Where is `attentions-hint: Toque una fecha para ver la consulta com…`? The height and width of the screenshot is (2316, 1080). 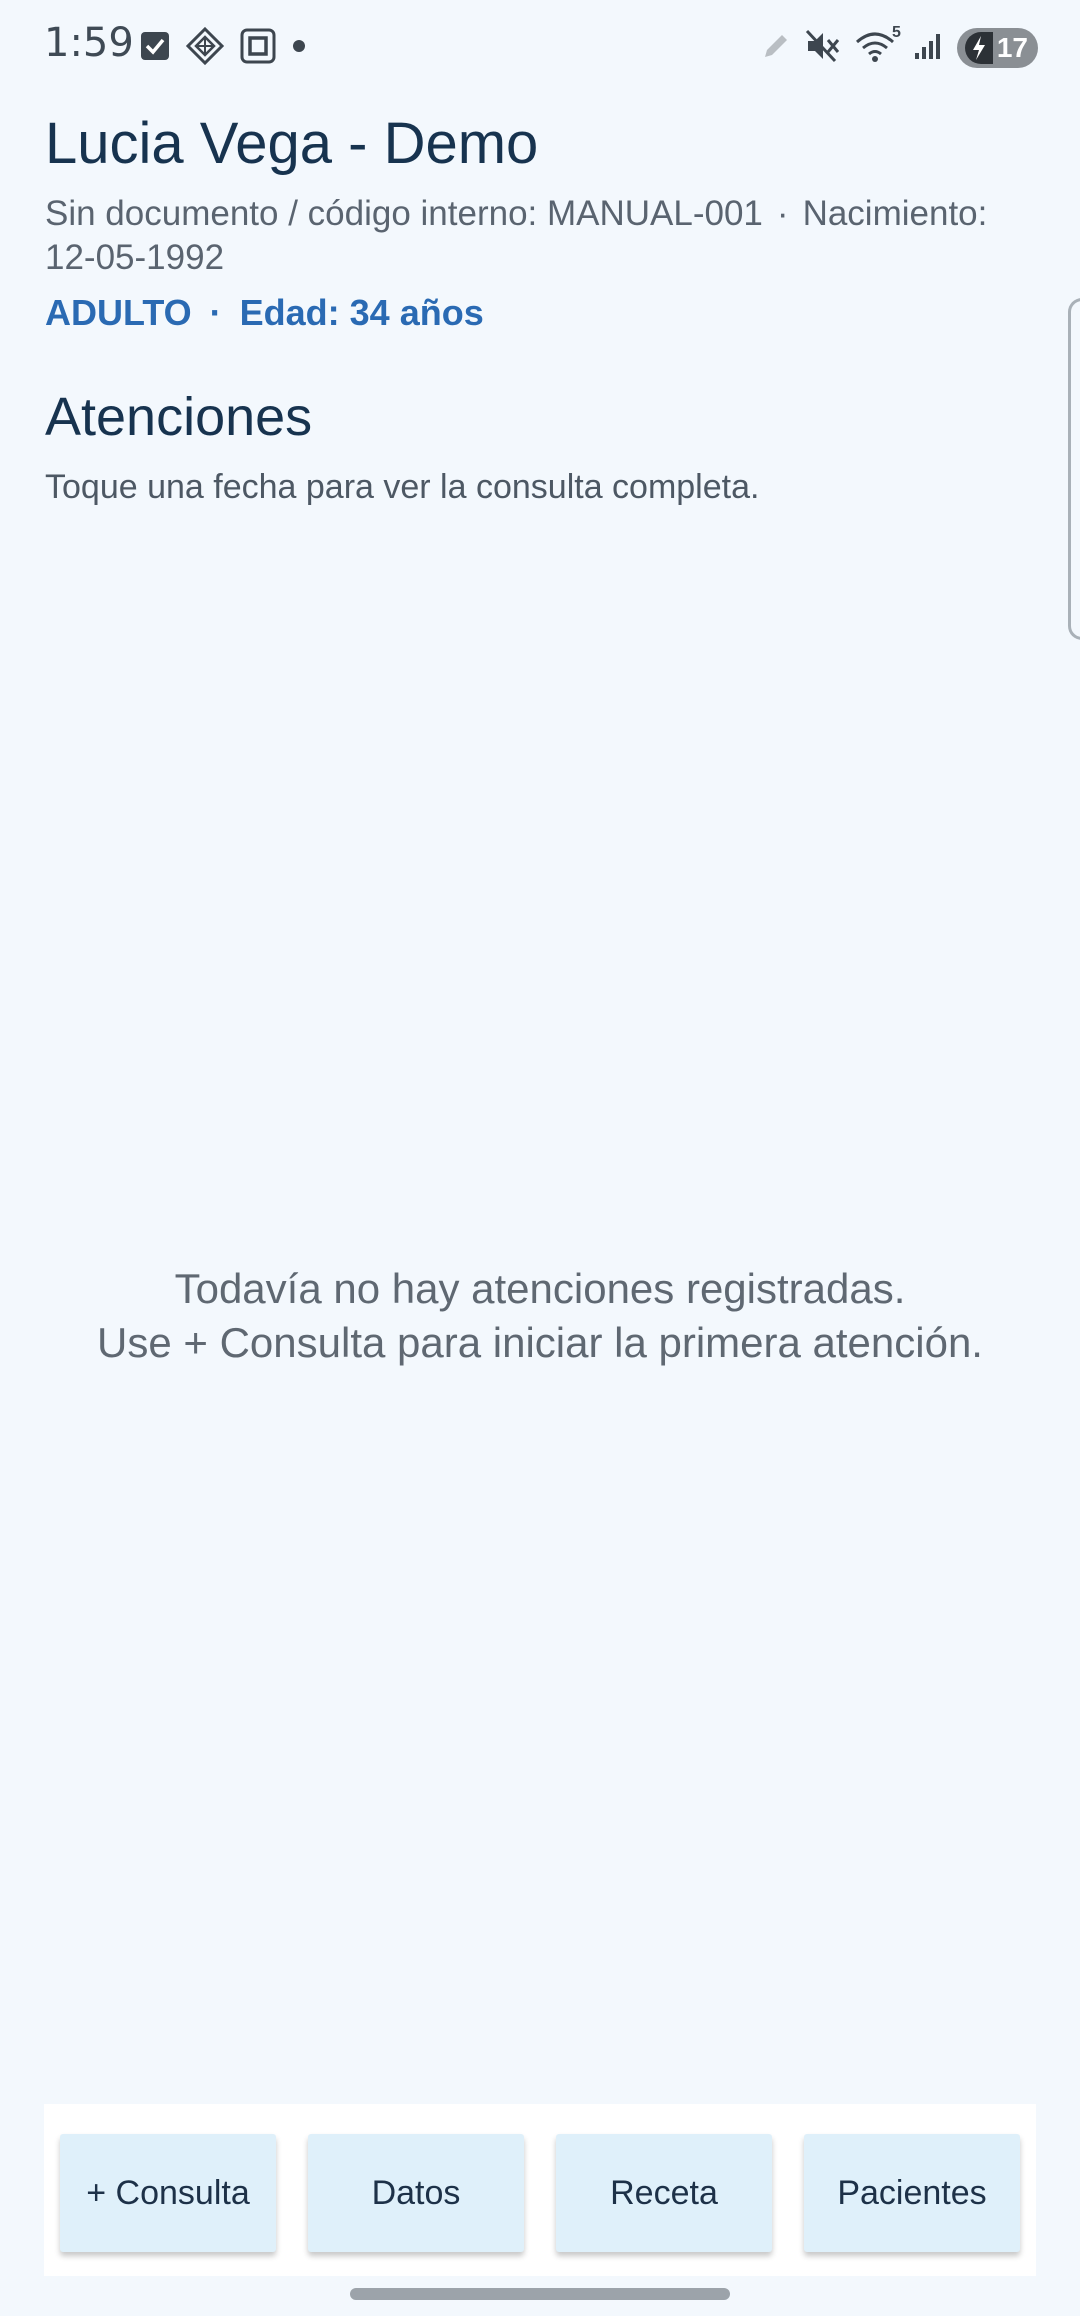
attentions-hint: Toque una fecha para ver la consulta com… is located at coordinates (402, 487).